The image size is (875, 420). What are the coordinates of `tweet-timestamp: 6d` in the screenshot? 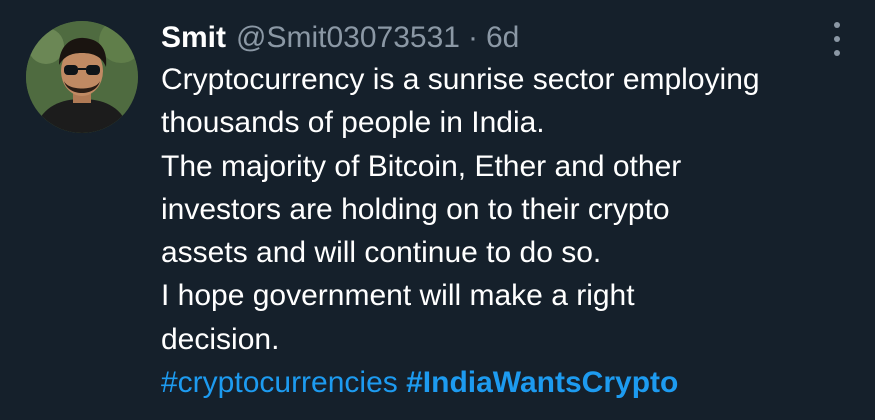 It's located at (502, 38).